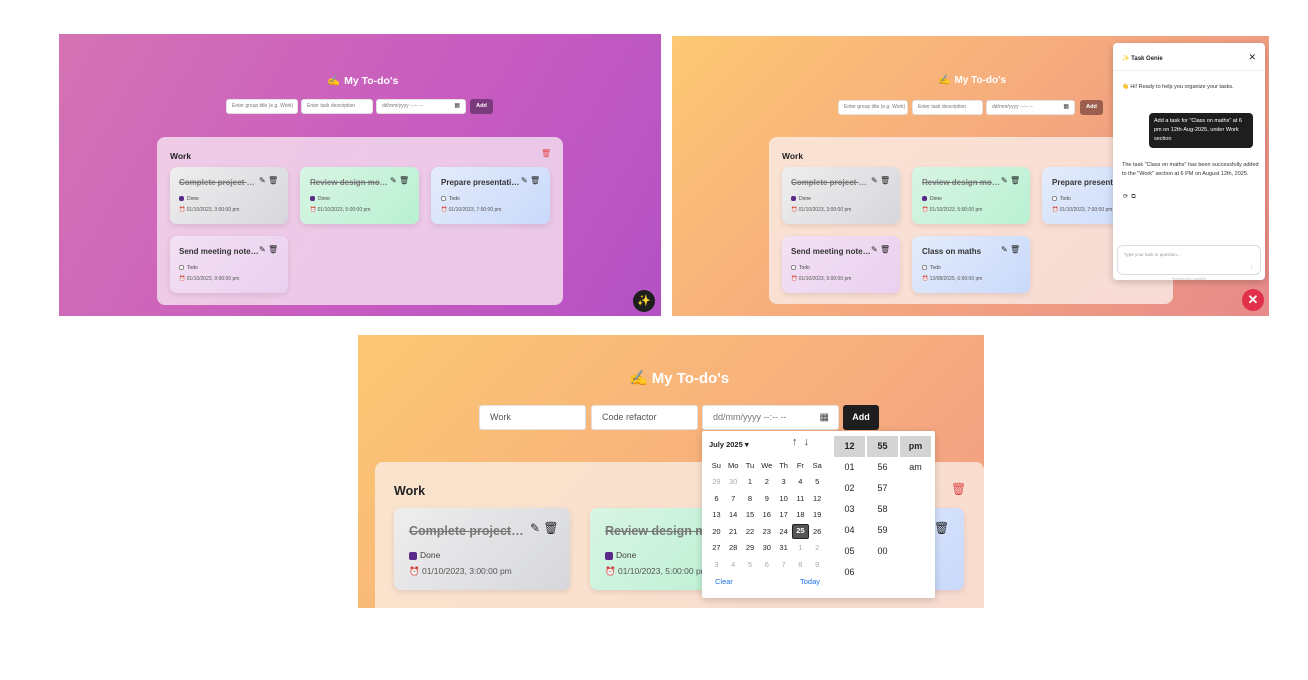 The image size is (1308, 680). I want to click on calendar-day: 15, so click(750, 514).